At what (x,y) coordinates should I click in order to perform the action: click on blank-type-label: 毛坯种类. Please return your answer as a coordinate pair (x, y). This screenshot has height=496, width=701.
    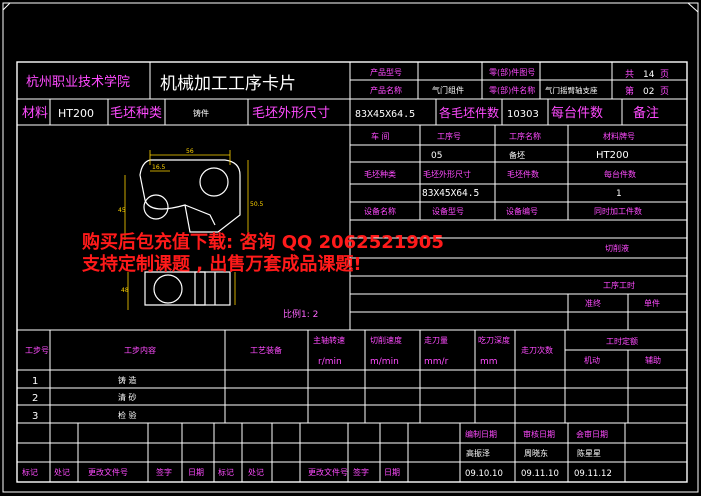
    Looking at the image, I should click on (136, 113).